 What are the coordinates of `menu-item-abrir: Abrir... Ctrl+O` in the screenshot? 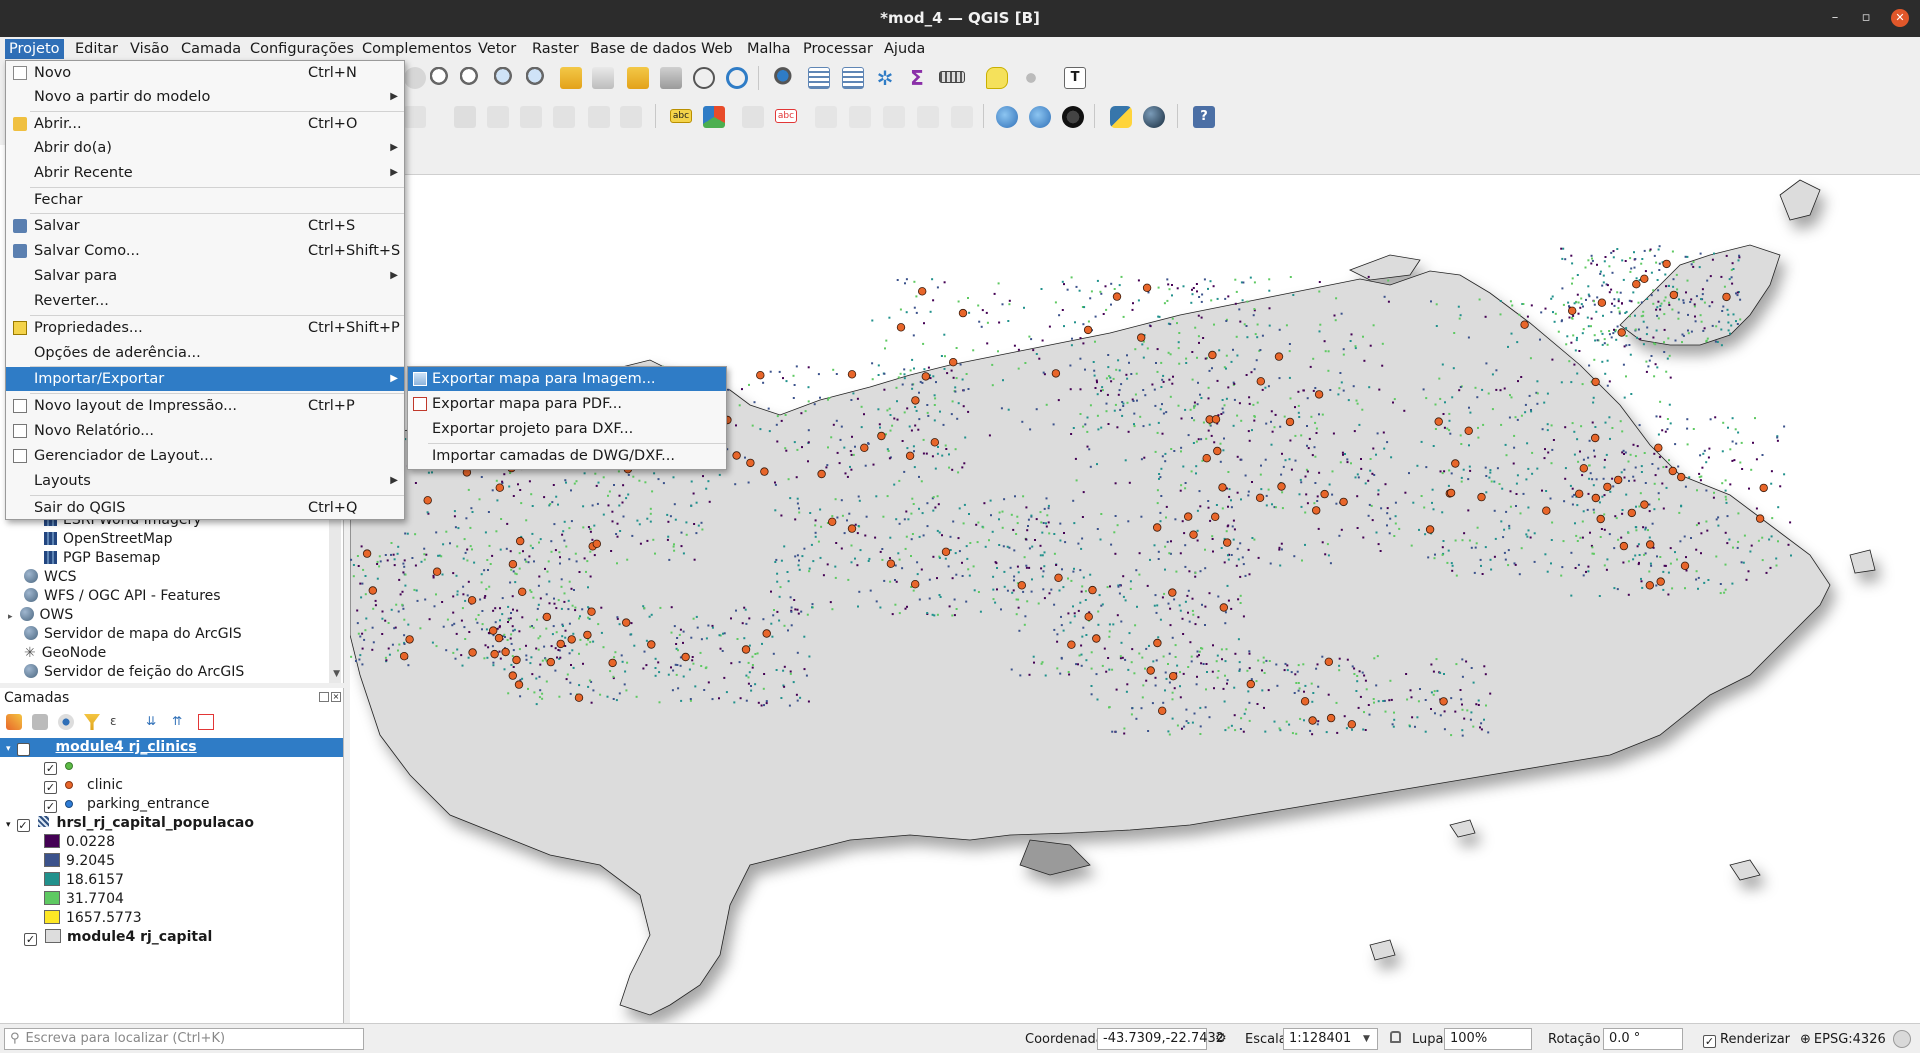 It's located at (205, 124).